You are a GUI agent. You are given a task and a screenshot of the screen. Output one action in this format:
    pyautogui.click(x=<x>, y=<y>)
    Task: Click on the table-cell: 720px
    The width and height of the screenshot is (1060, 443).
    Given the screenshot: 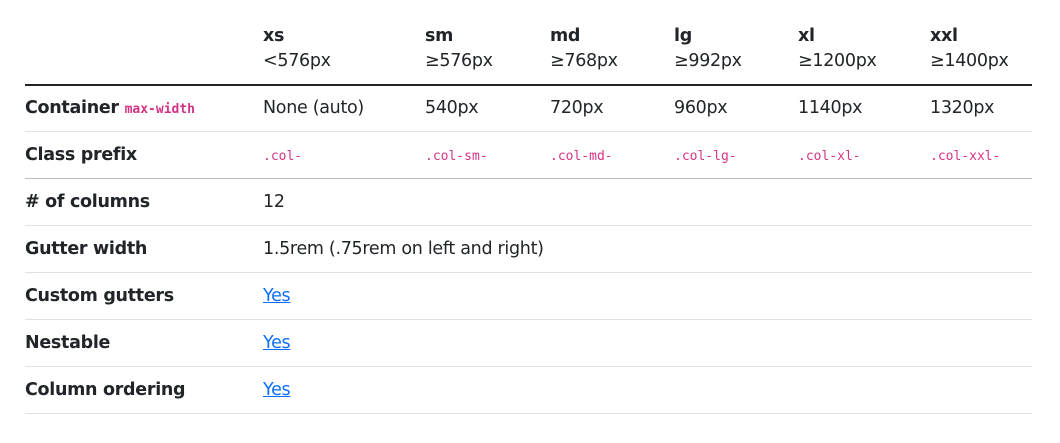 What is the action you would take?
    pyautogui.click(x=612, y=108)
    